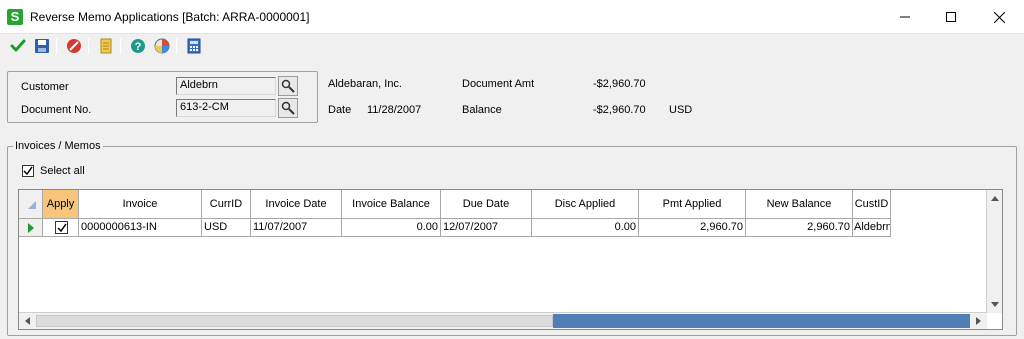 This screenshot has width=1024, height=339. What do you see at coordinates (61, 204) in the screenshot?
I see `column-header-apply: Apply` at bounding box center [61, 204].